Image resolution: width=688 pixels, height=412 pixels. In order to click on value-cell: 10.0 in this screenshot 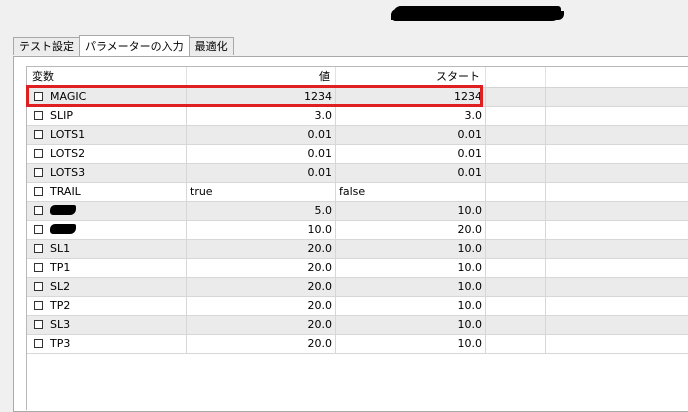, I will do `click(261, 230)`.